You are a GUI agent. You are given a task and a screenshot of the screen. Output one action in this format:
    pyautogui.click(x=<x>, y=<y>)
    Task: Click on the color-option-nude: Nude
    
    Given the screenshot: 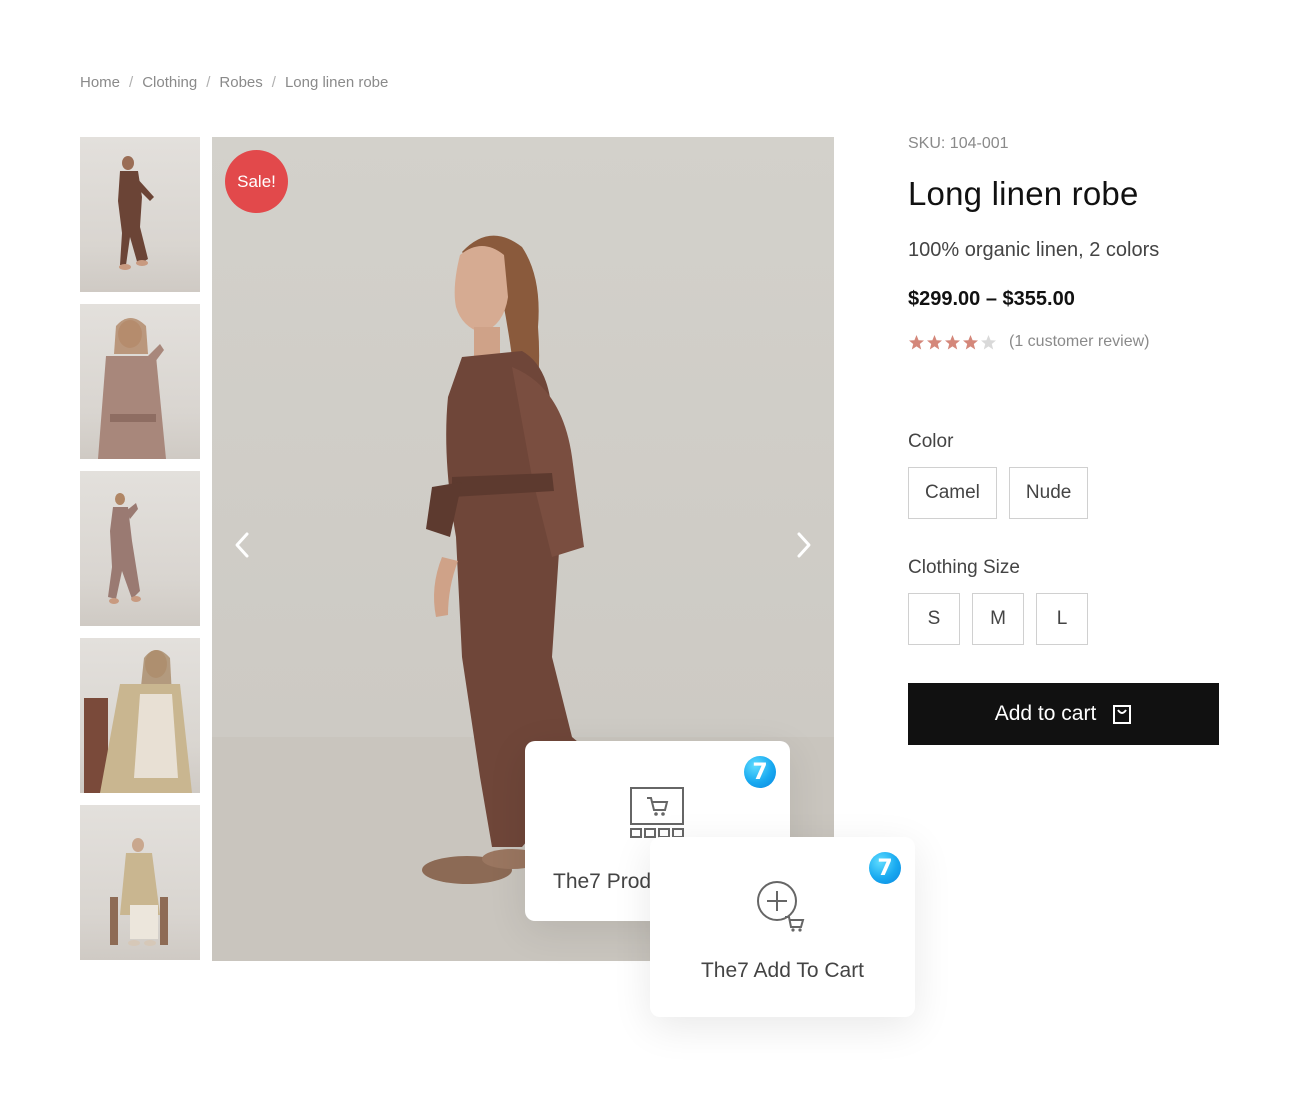 What is the action you would take?
    pyautogui.click(x=1048, y=493)
    